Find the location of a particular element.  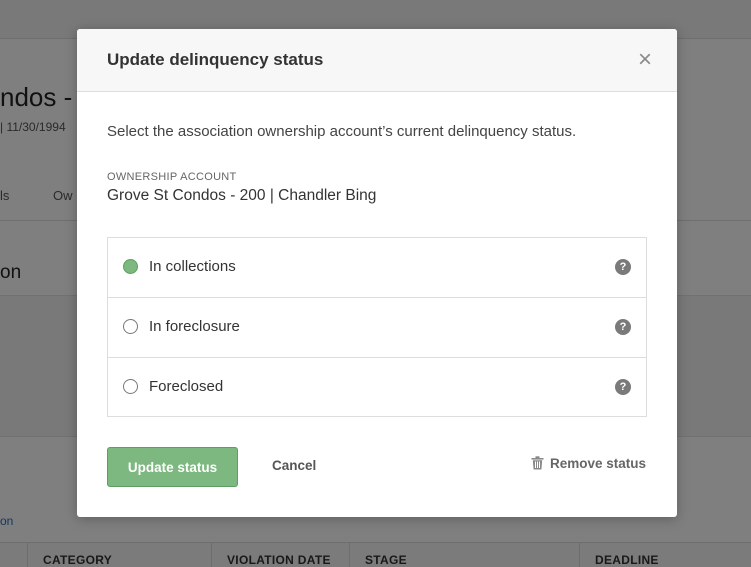

ownership-account-value: Grove St Condos - 200 | Chandler Bing is located at coordinates (242, 195).